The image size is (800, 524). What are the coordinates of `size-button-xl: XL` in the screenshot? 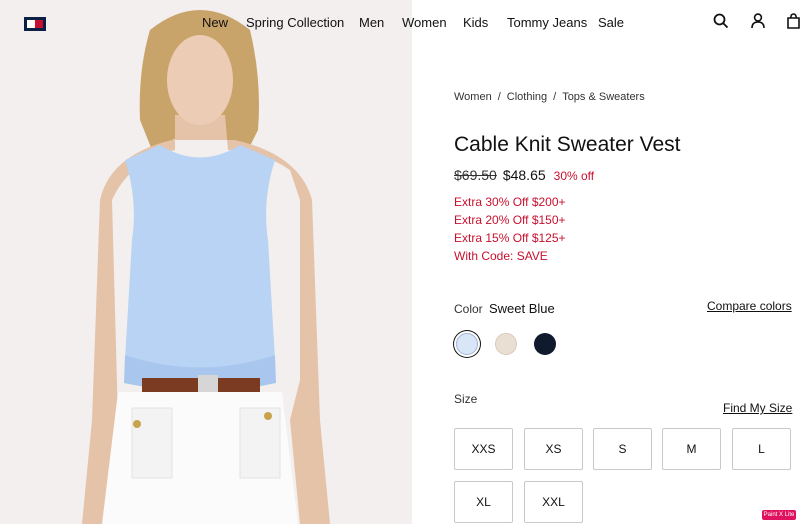 It's located at (483, 502).